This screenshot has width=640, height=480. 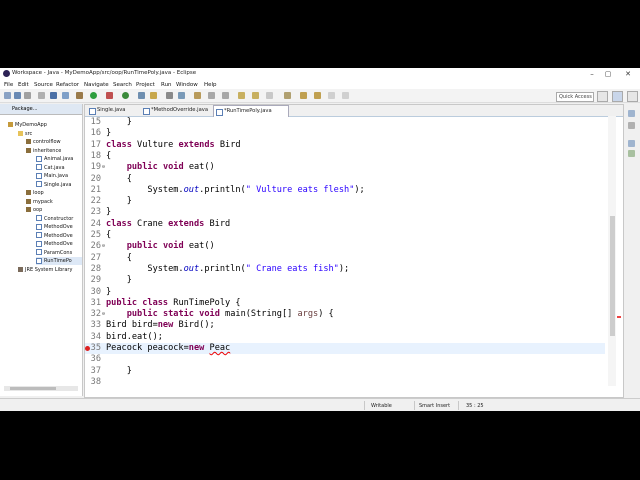 What do you see at coordinates (255, 95) in the screenshot?
I see `back-icon` at bounding box center [255, 95].